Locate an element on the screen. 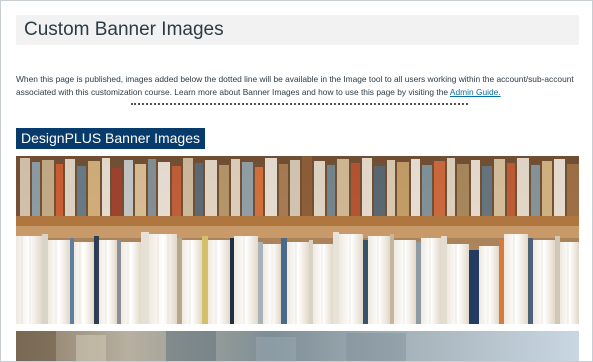 Image resolution: width=593 pixels, height=362 pixels. section-heading: DesignPLUS Banner Images is located at coordinates (110, 138).